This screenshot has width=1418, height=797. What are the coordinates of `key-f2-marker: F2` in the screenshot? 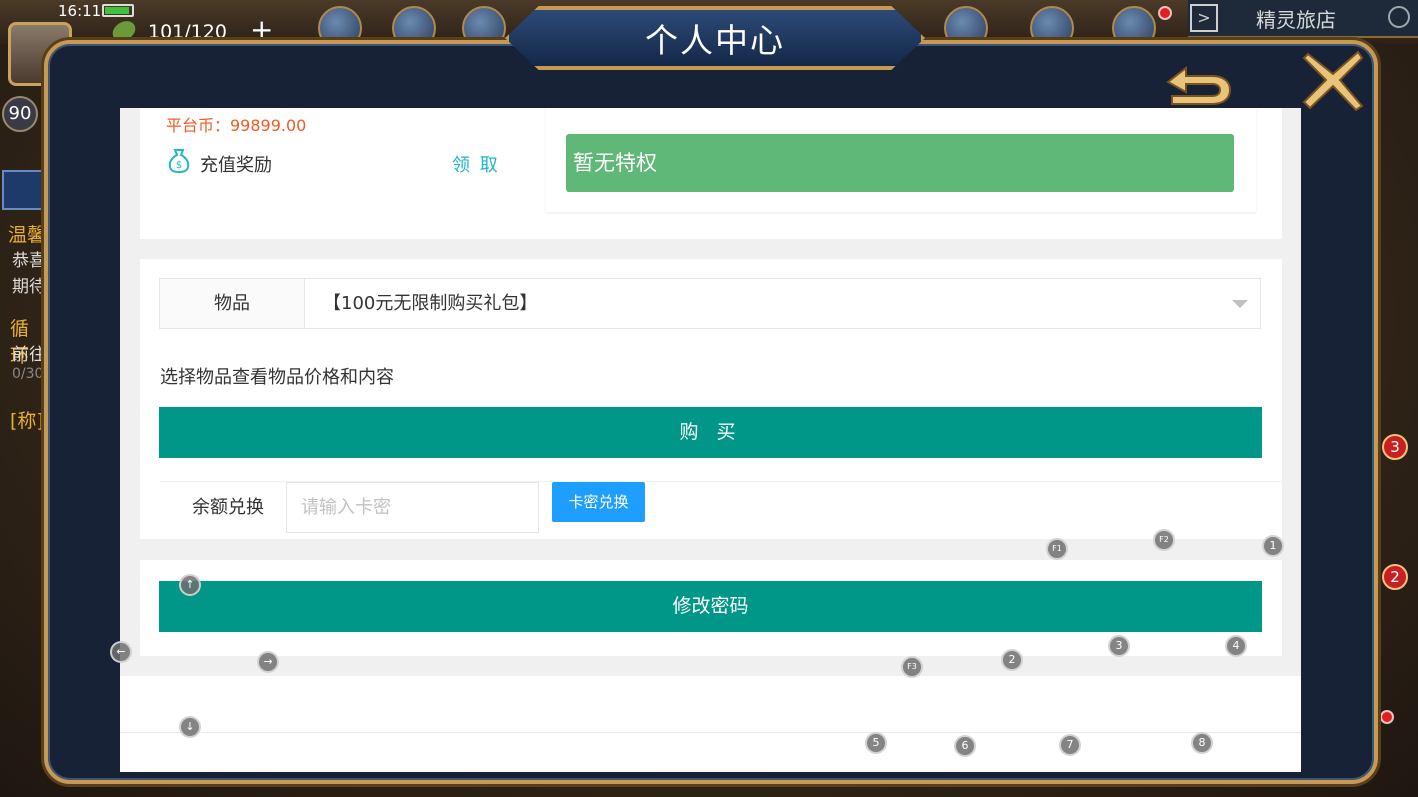 It's located at (1164, 540).